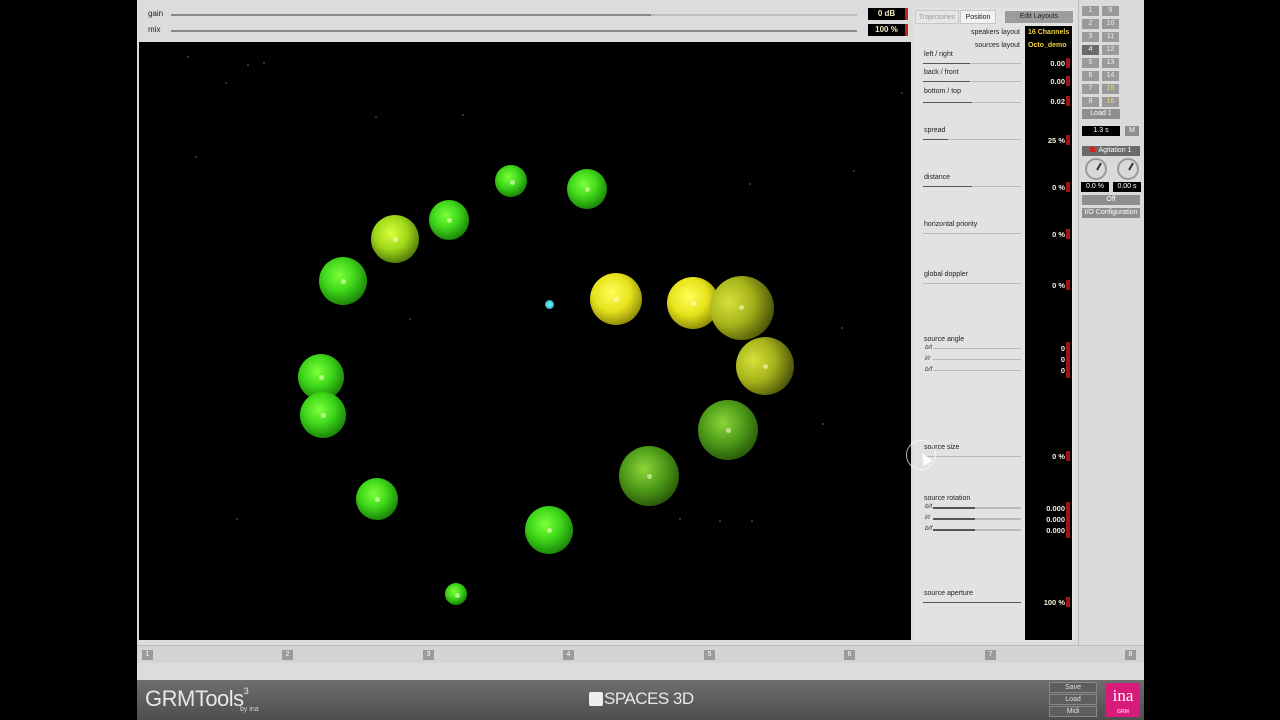 The width and height of the screenshot is (1280, 720). I want to click on bottom-top-value: 0.02, so click(1045, 101).